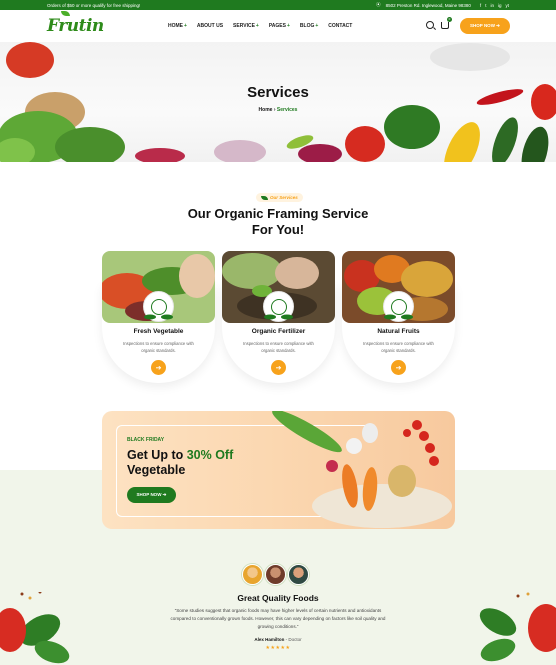  I want to click on author-role: - Doctor, so click(293, 639).